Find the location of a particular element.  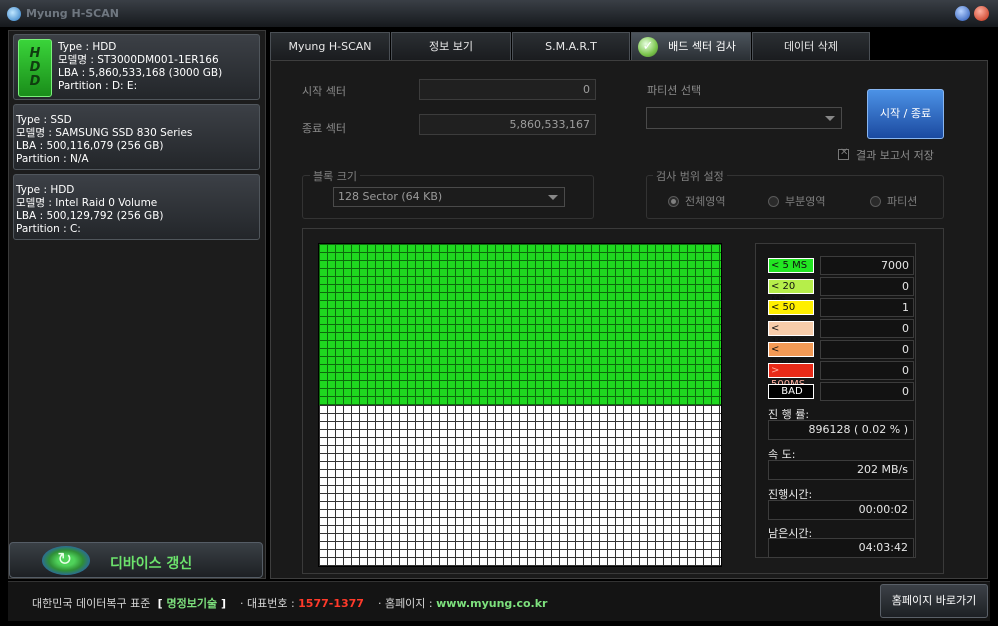

sector-map-pending is located at coordinates (520, 485).